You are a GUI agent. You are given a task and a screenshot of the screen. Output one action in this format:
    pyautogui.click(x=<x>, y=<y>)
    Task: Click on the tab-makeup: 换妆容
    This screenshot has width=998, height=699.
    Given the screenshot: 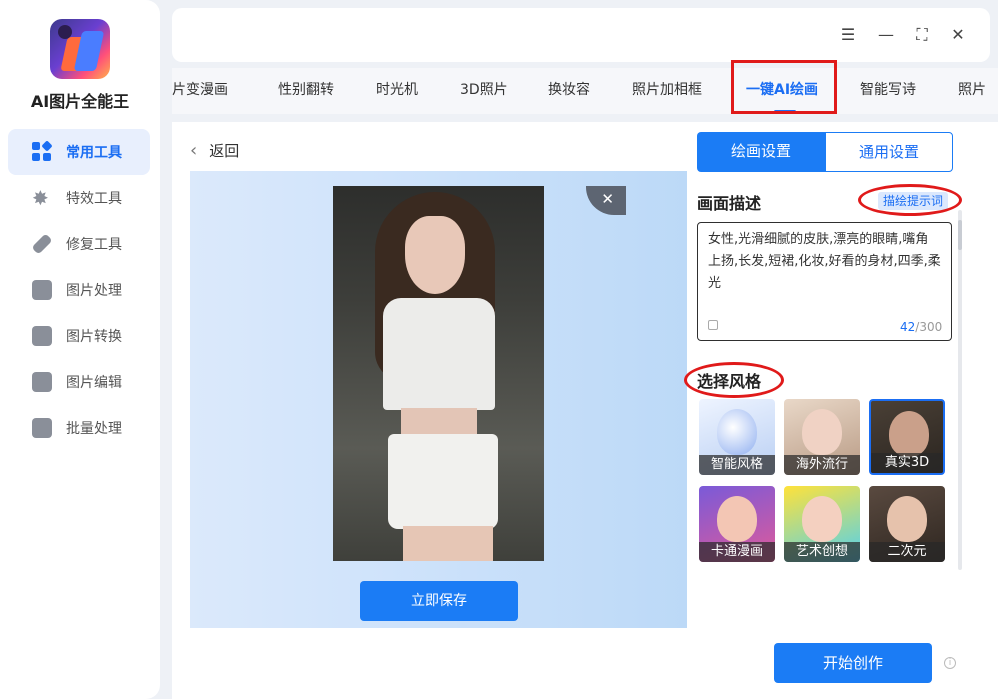 What is the action you would take?
    pyautogui.click(x=569, y=91)
    